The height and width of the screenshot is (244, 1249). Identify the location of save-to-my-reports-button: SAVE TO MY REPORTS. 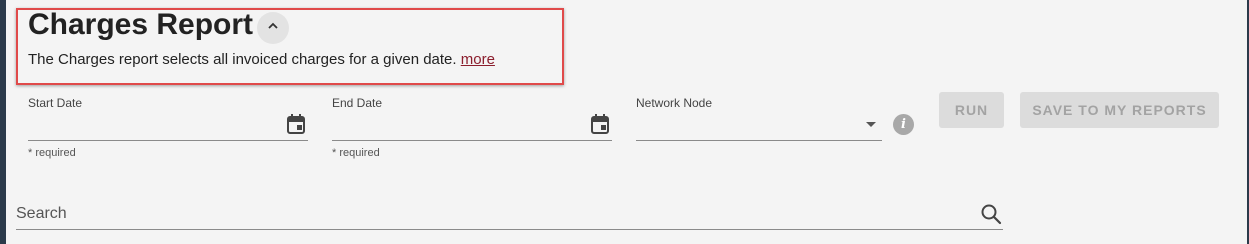
(1119, 110).